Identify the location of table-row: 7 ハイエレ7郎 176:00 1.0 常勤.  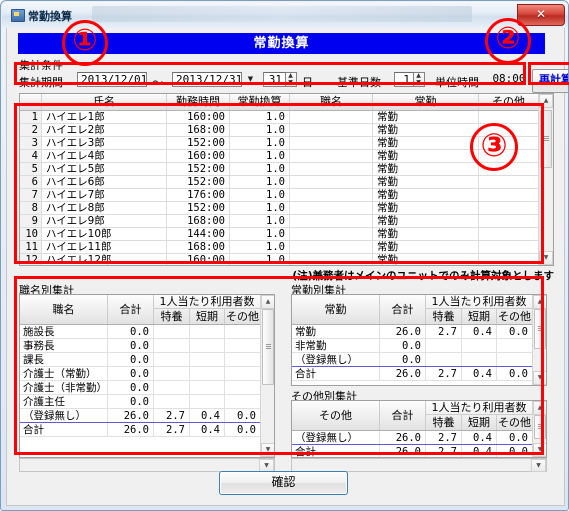
(279, 195).